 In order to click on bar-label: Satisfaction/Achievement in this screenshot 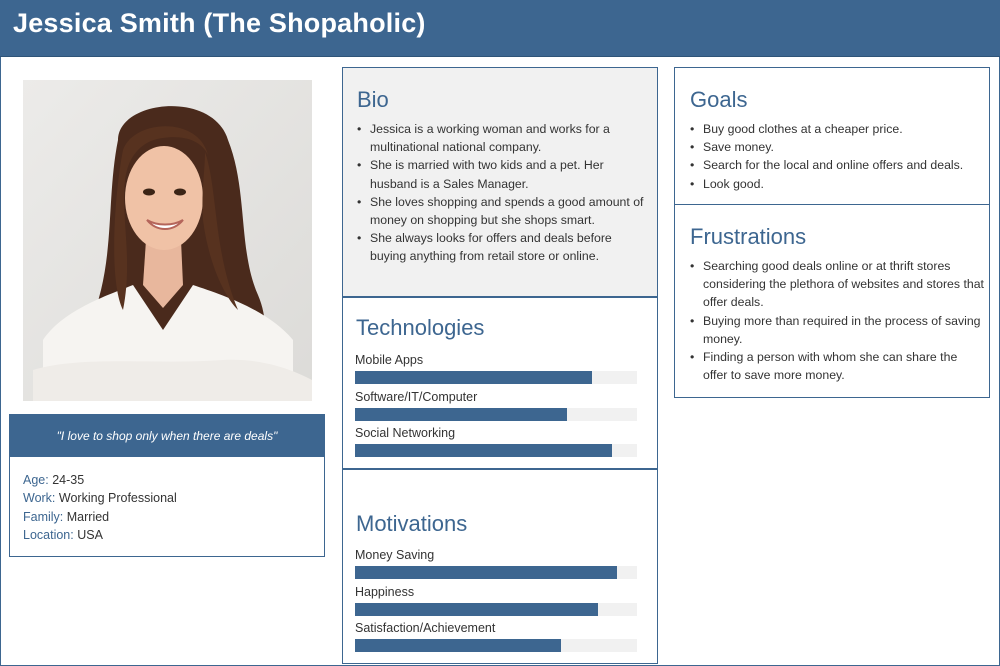, I will do `click(425, 628)`.